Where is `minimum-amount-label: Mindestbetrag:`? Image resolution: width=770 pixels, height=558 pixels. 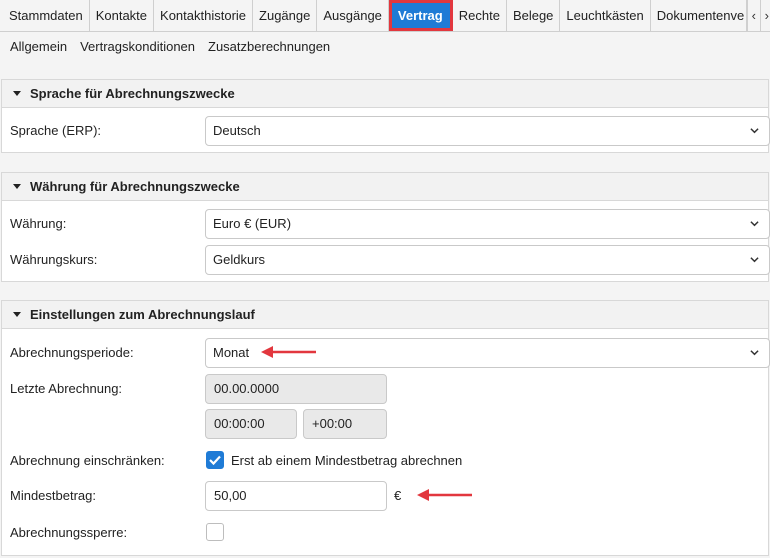 minimum-amount-label: Mindestbetrag: is located at coordinates (53, 495).